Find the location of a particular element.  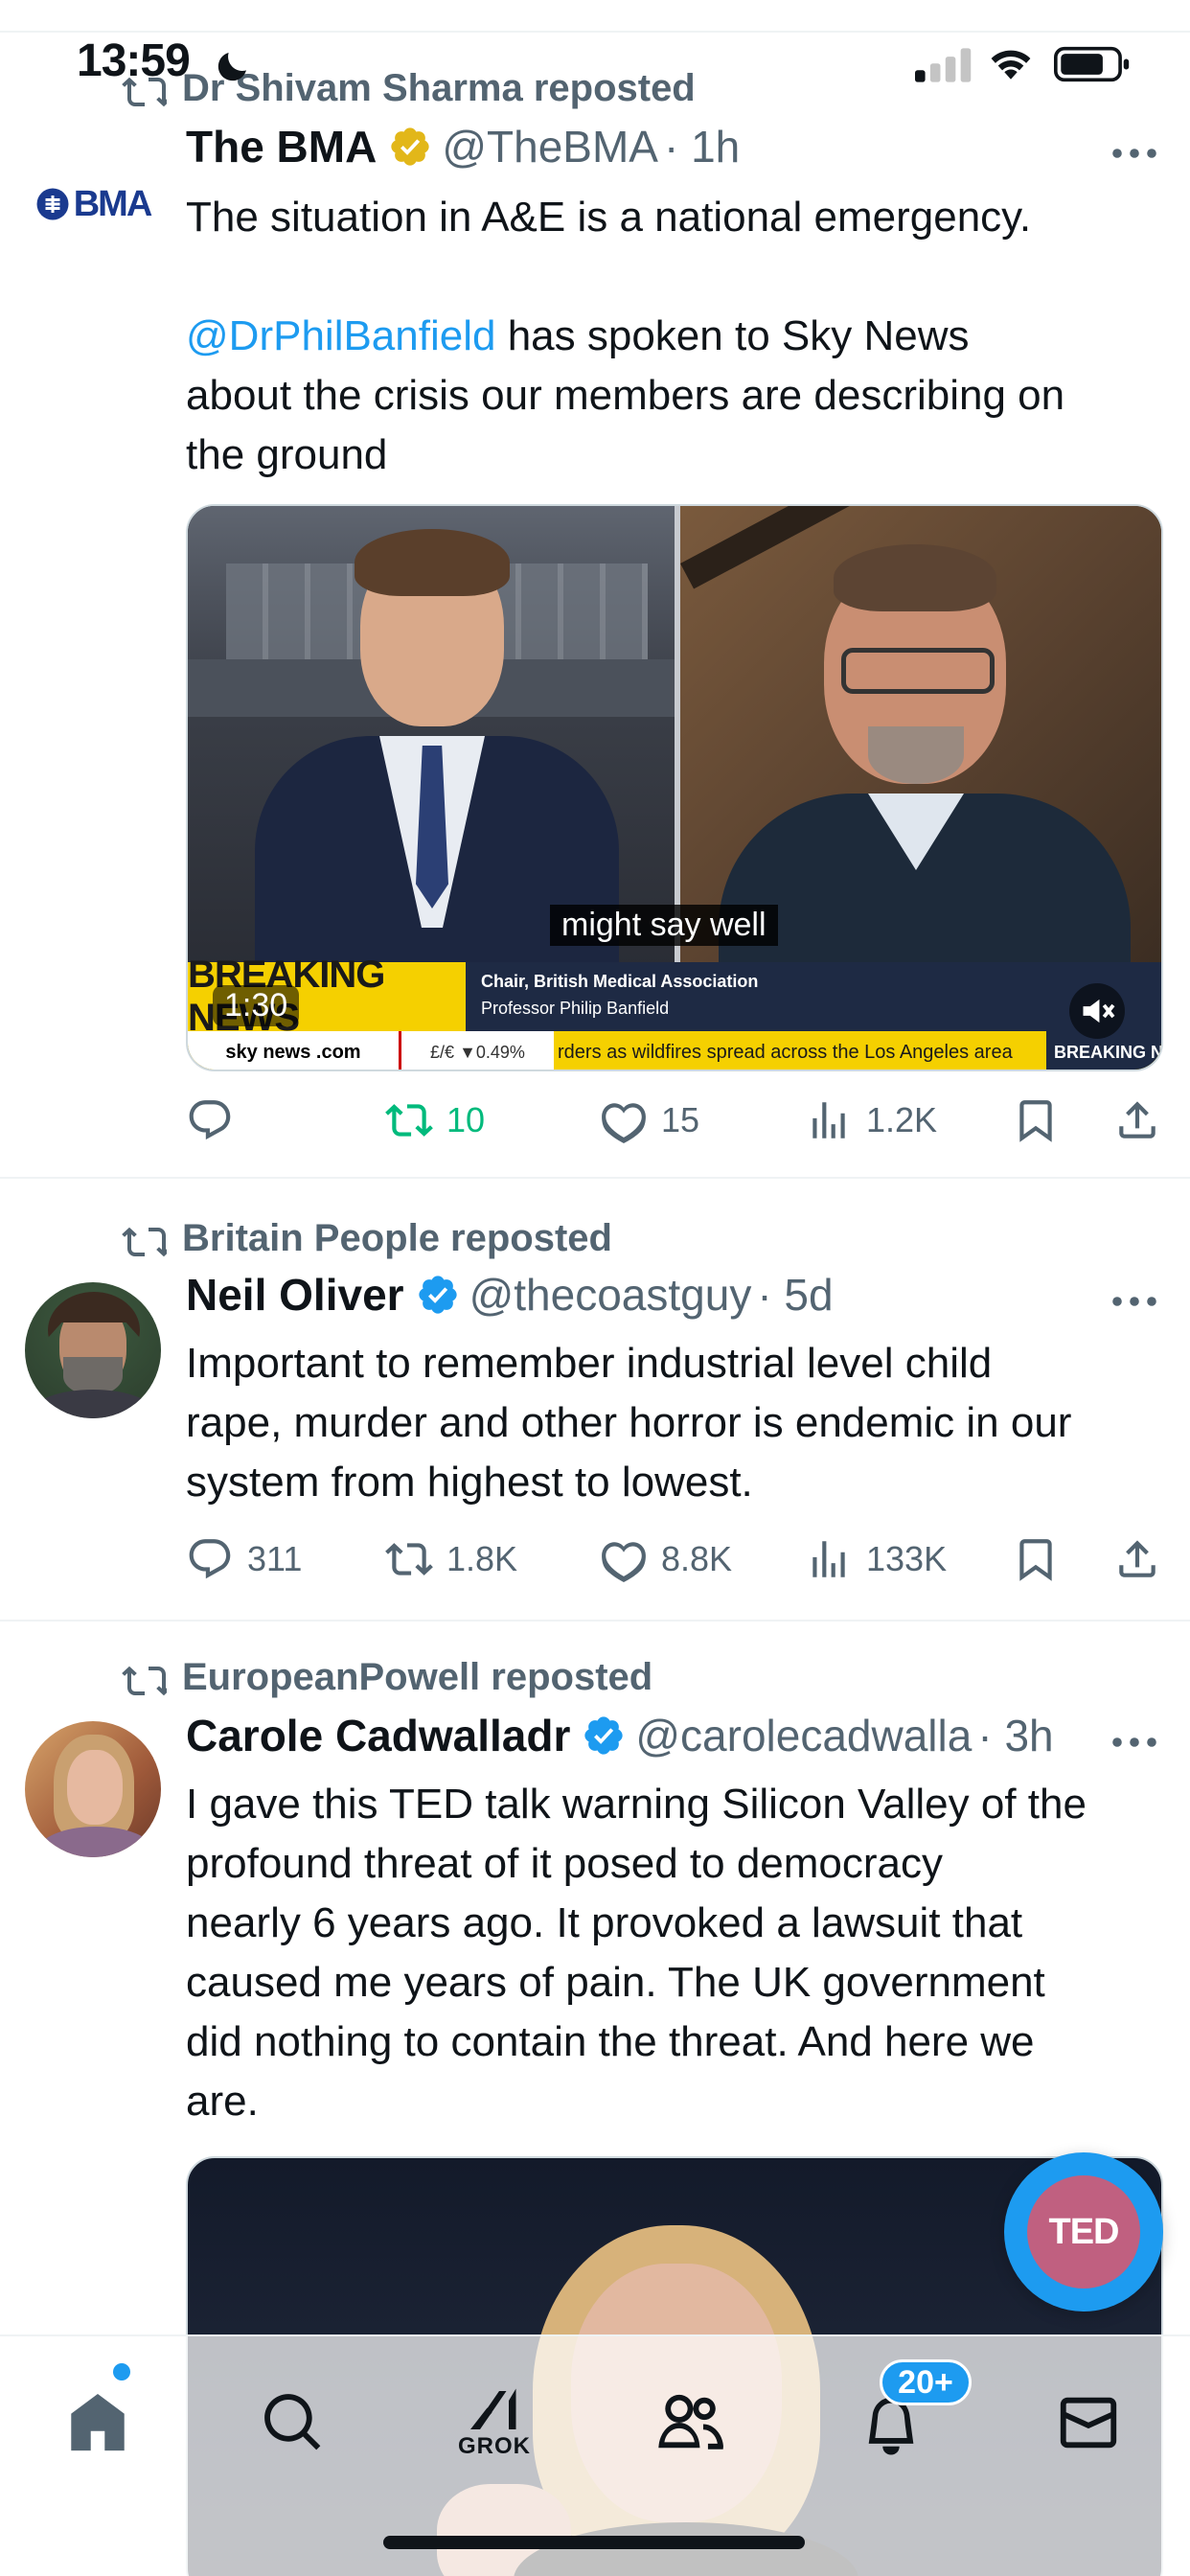

wifi-icon is located at coordinates (1011, 65).